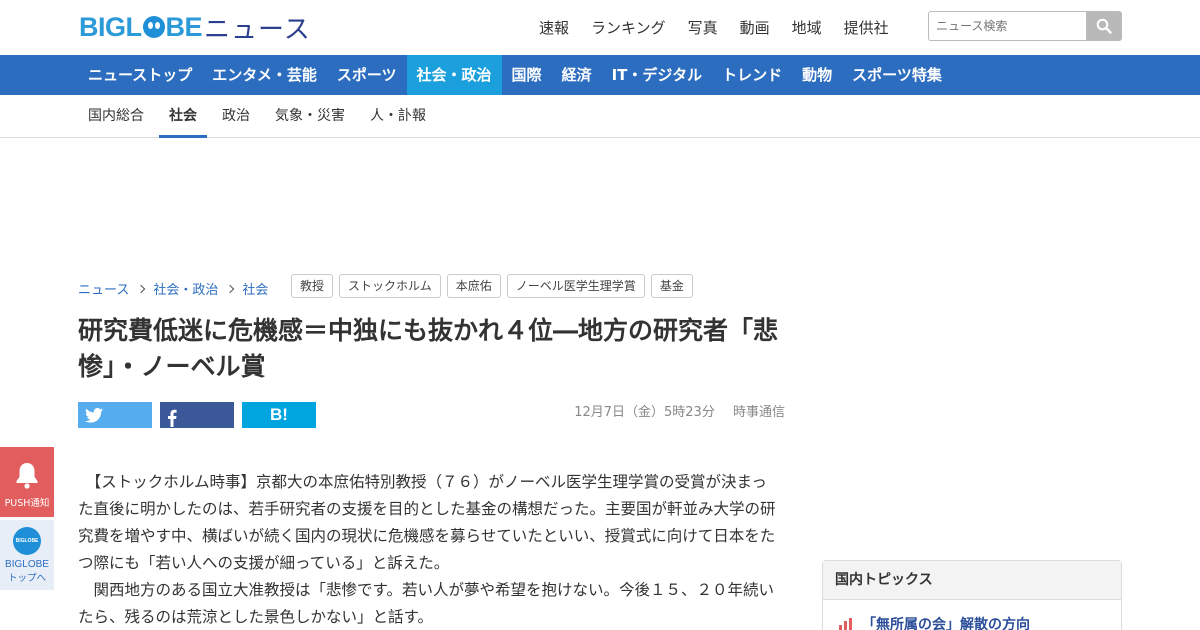 This screenshot has width=1200, height=630. I want to click on article-tags: 教授 ストックホルム 本庶佑 ノーベル医学生理学賞 基金, so click(495, 286).